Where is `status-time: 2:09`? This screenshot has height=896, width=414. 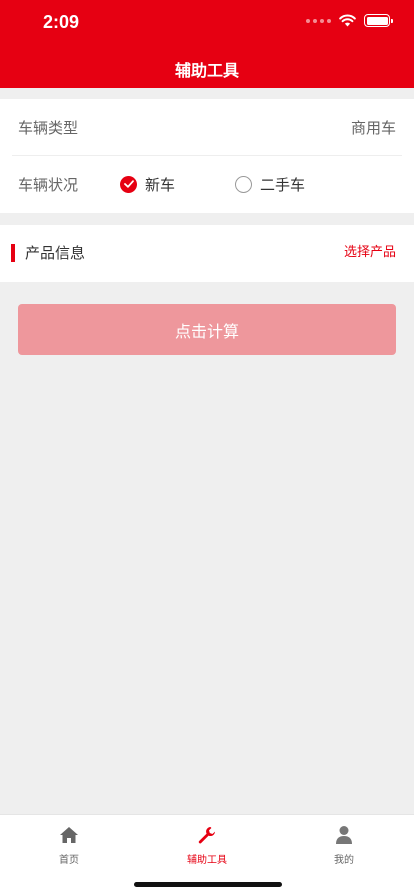 status-time: 2:09 is located at coordinates (61, 22).